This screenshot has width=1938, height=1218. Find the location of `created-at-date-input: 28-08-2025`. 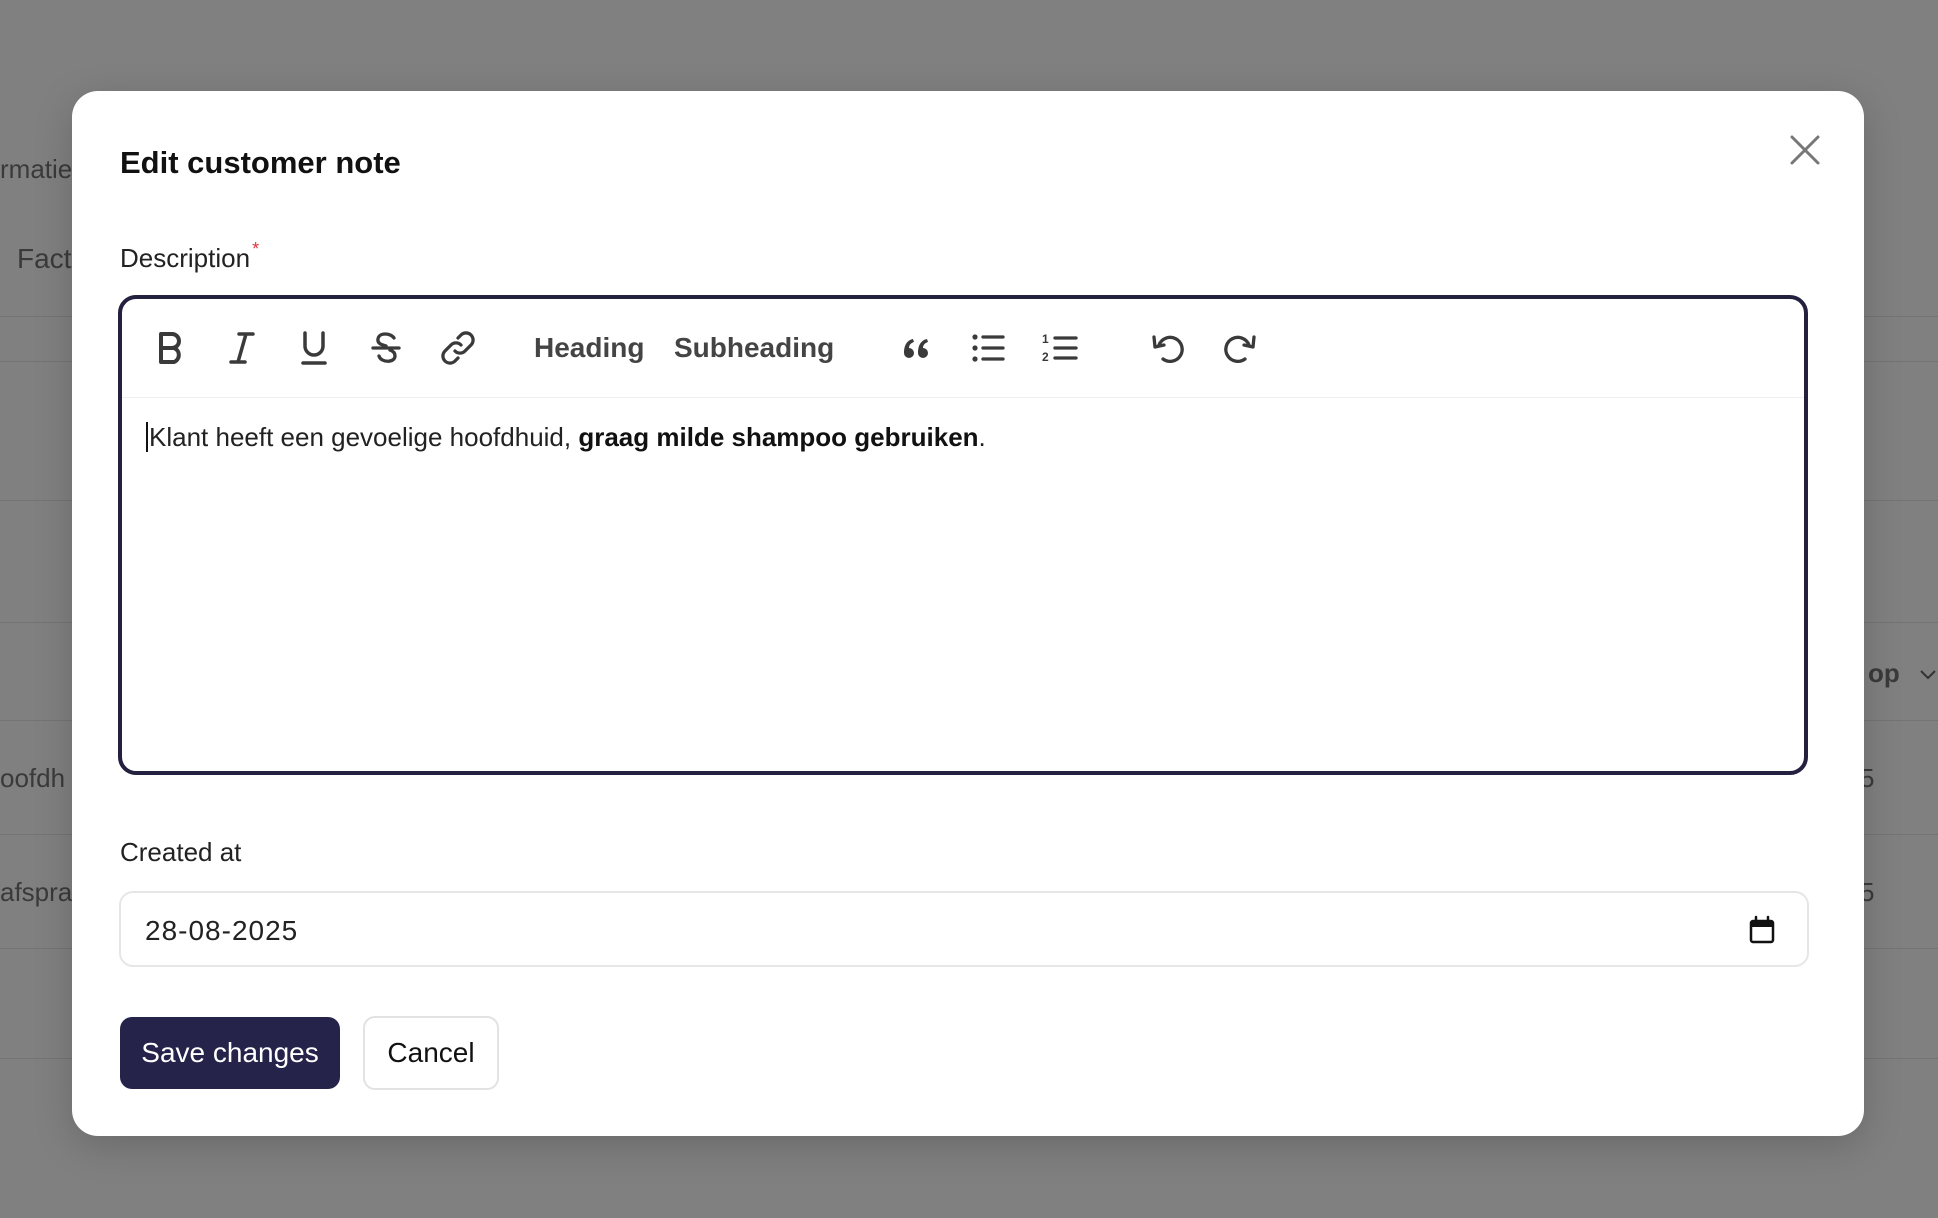

created-at-date-input: 28-08-2025 is located at coordinates (964, 929).